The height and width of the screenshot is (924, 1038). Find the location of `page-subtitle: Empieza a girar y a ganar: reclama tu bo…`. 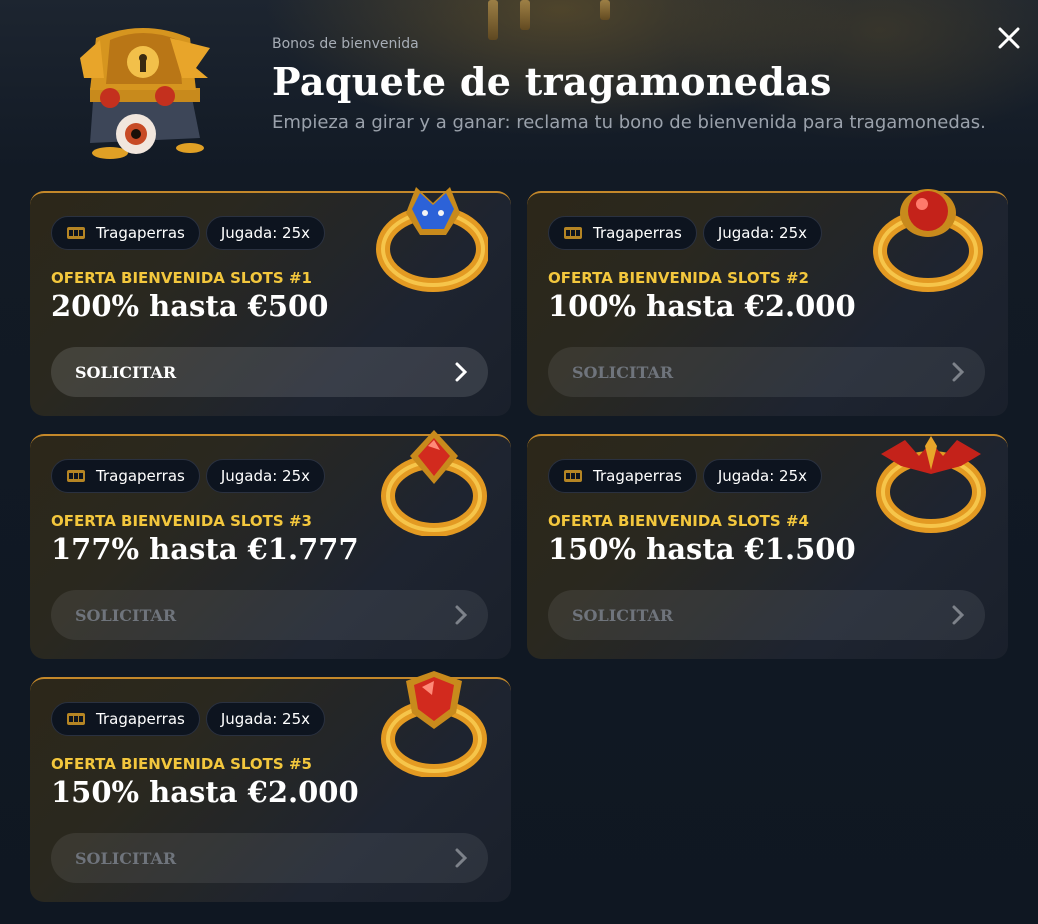

page-subtitle: Empieza a girar y a ganar: reclama tu bo… is located at coordinates (629, 122).